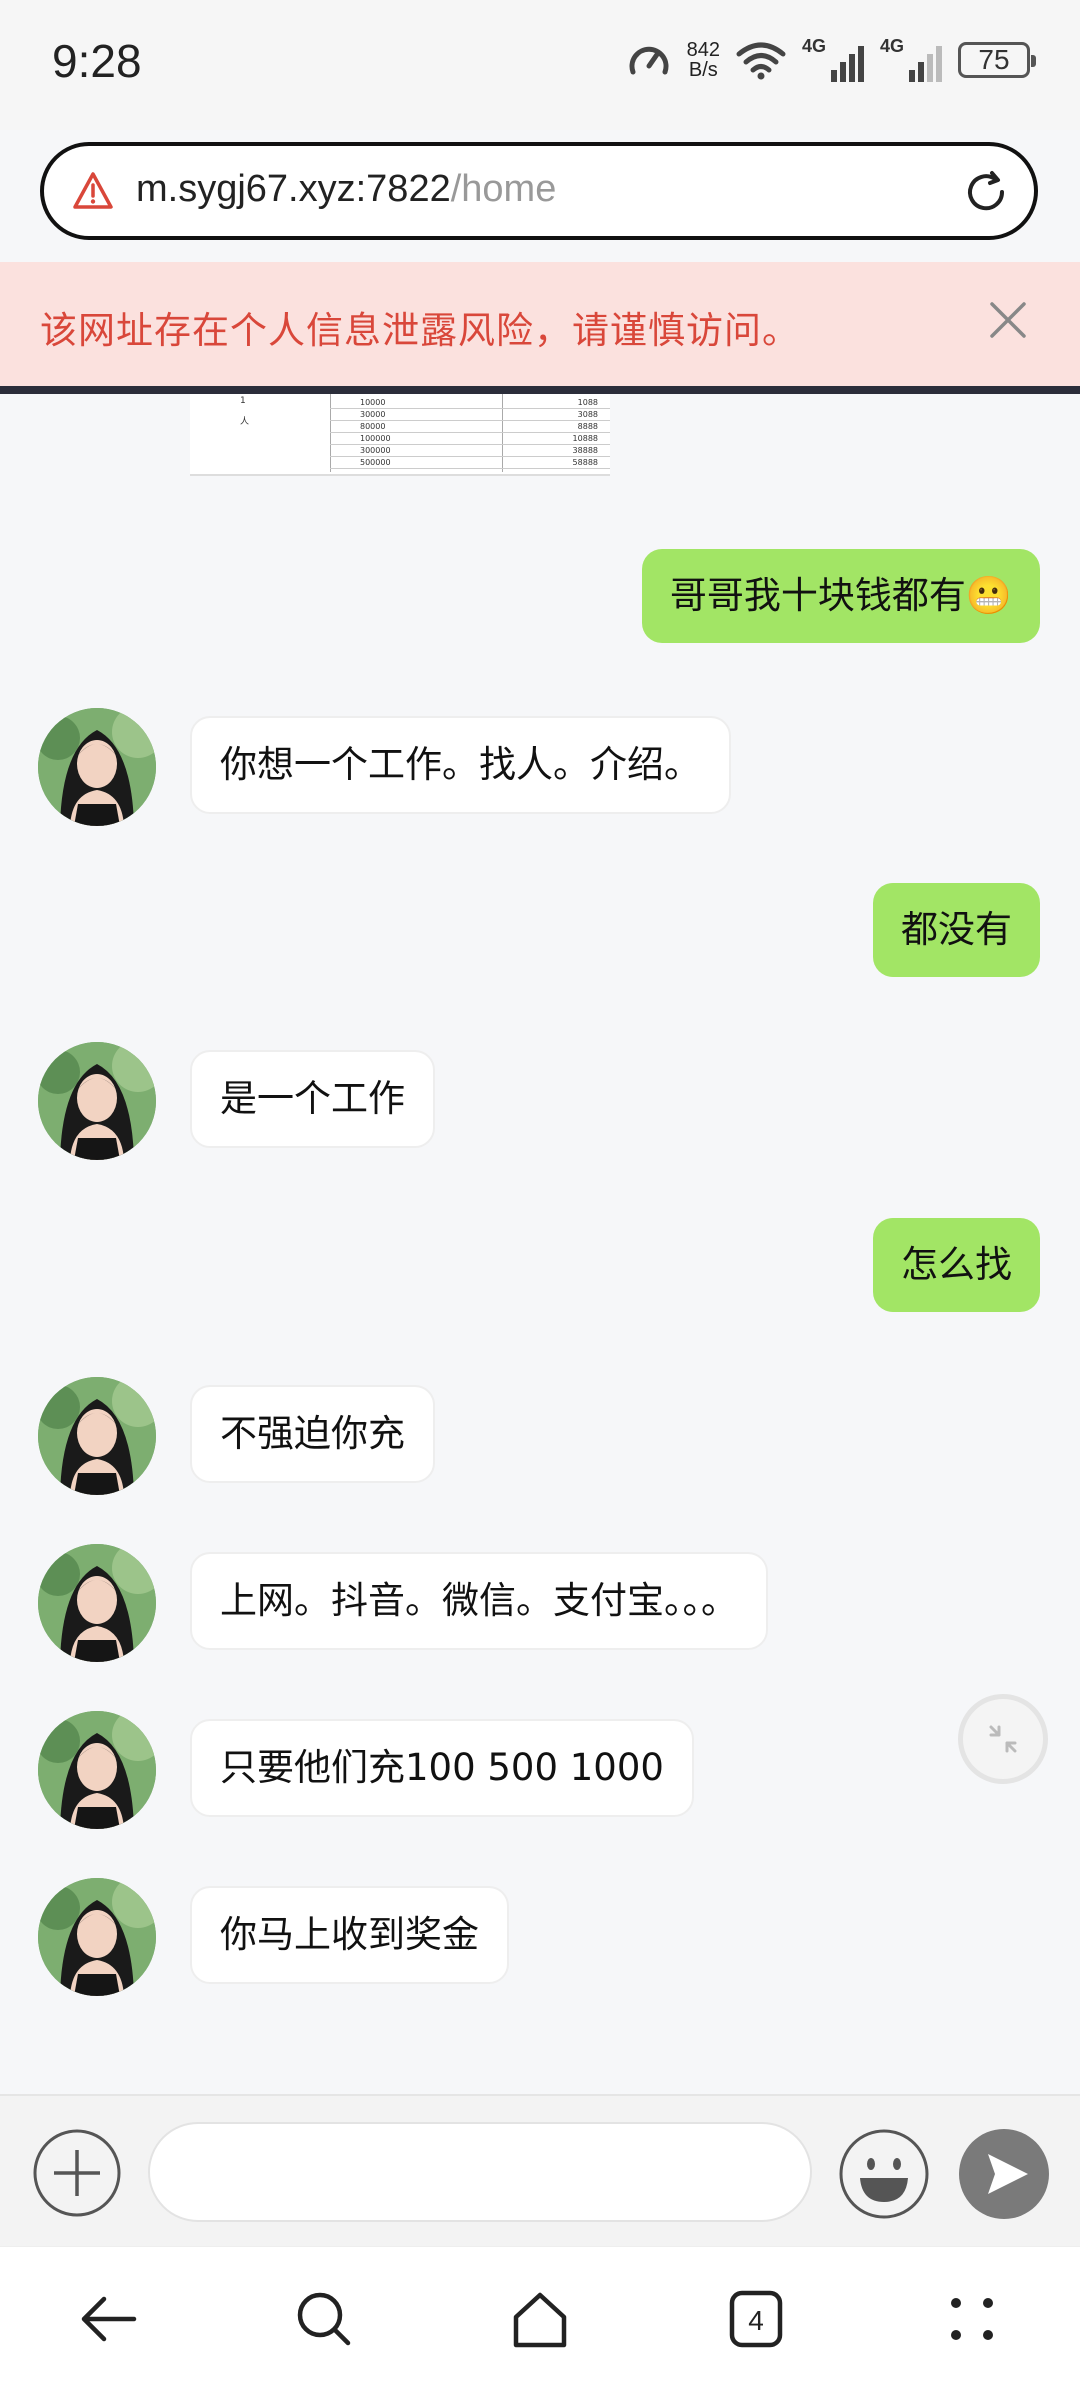 Image resolution: width=1080 pixels, height=2389 pixels. I want to click on incoming-message-bubble: 不强迫你充, so click(312, 1434).